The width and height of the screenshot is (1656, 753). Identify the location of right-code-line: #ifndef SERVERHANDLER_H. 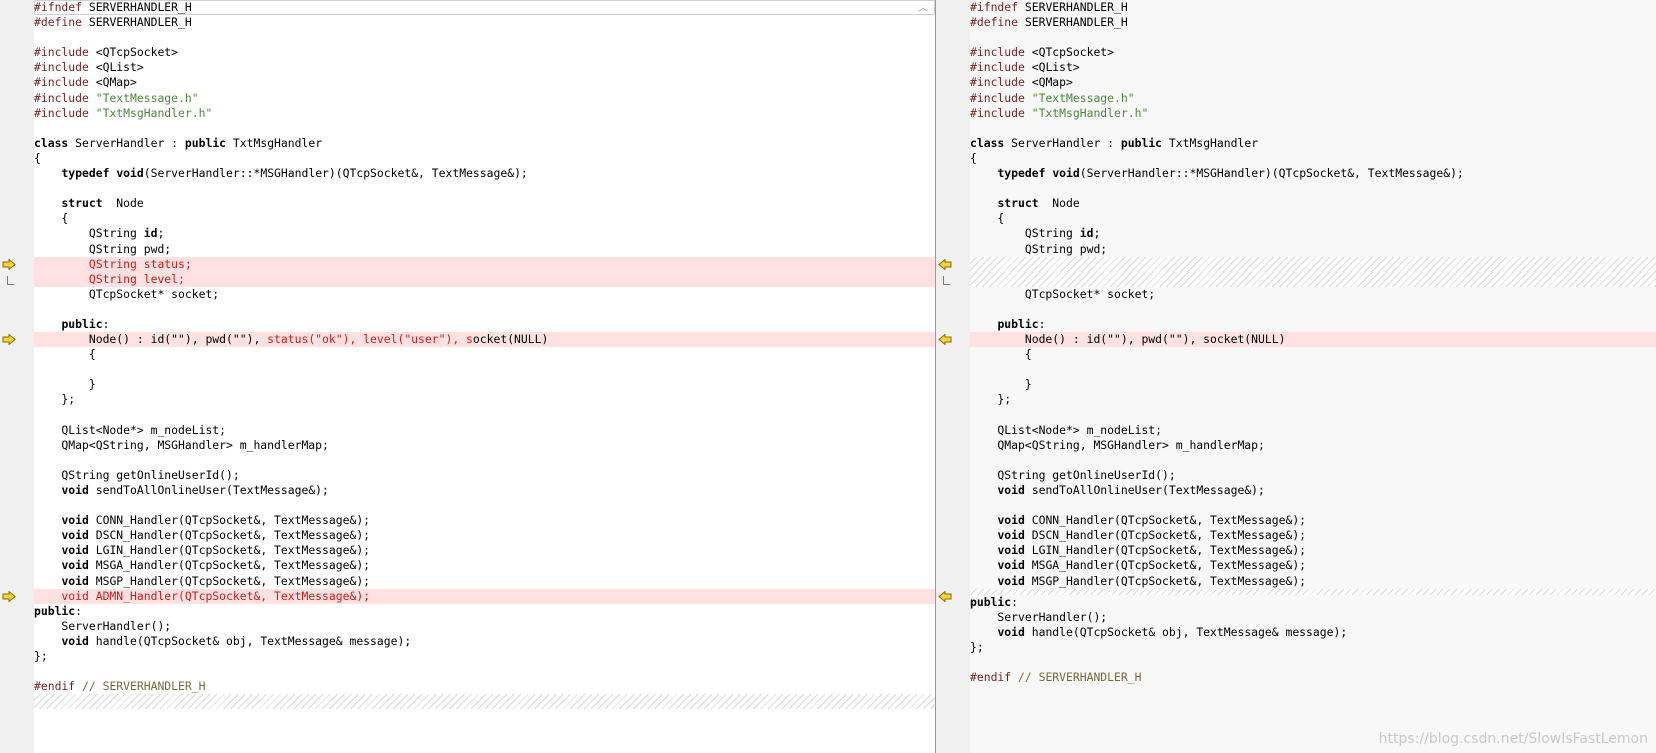
(1313, 7).